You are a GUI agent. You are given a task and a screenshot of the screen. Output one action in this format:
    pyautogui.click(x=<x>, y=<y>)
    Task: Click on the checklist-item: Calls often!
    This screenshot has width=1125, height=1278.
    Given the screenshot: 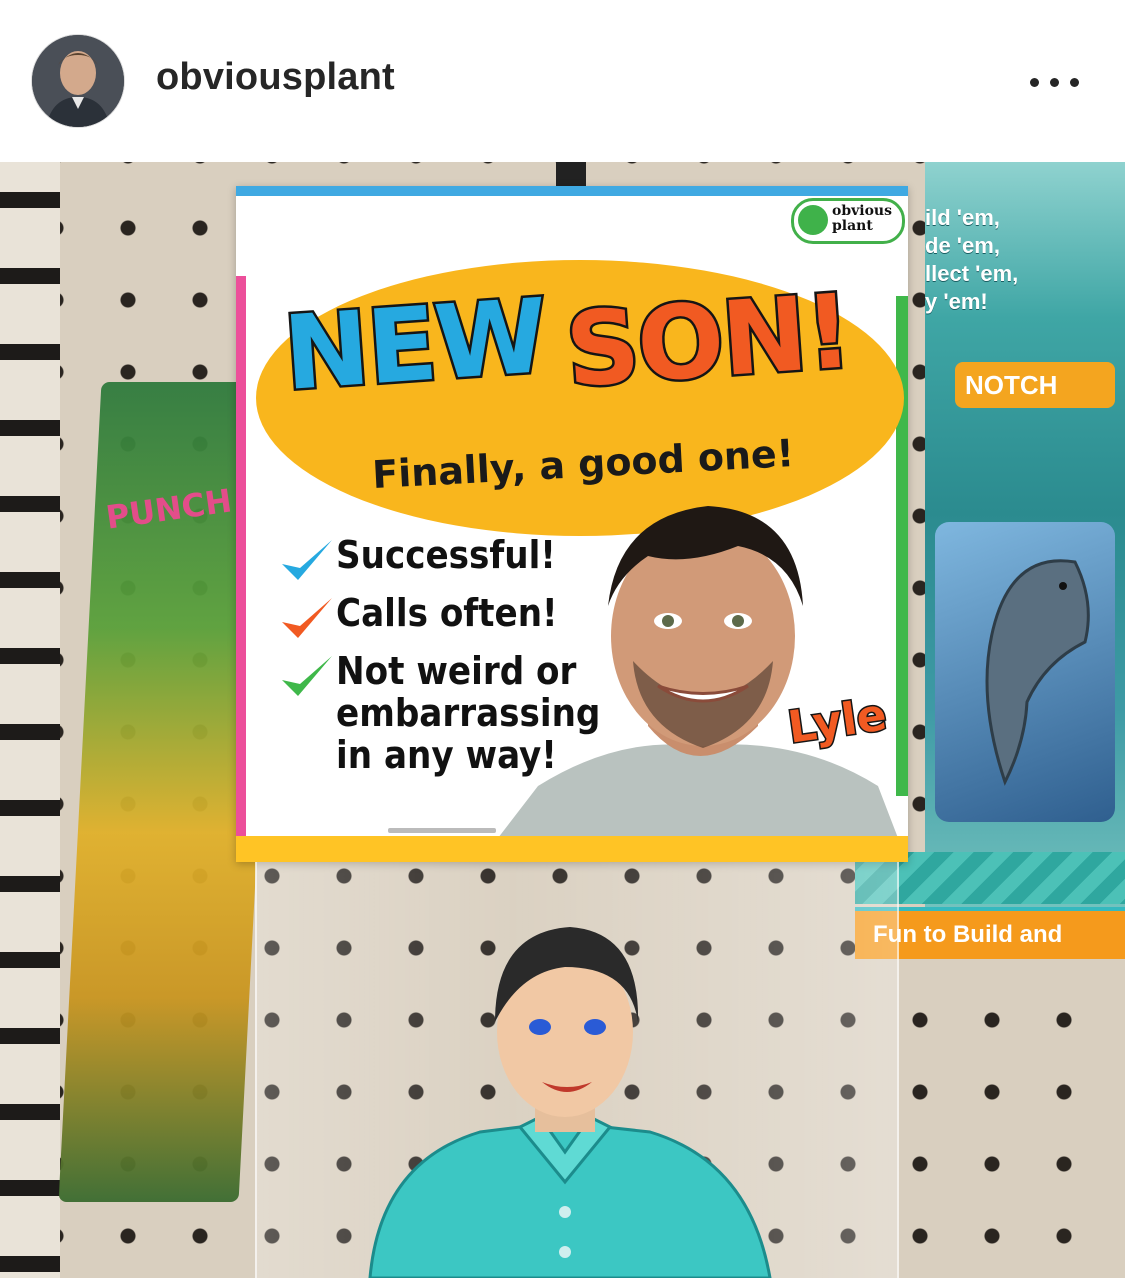 What is the action you would take?
    pyautogui.click(x=448, y=619)
    